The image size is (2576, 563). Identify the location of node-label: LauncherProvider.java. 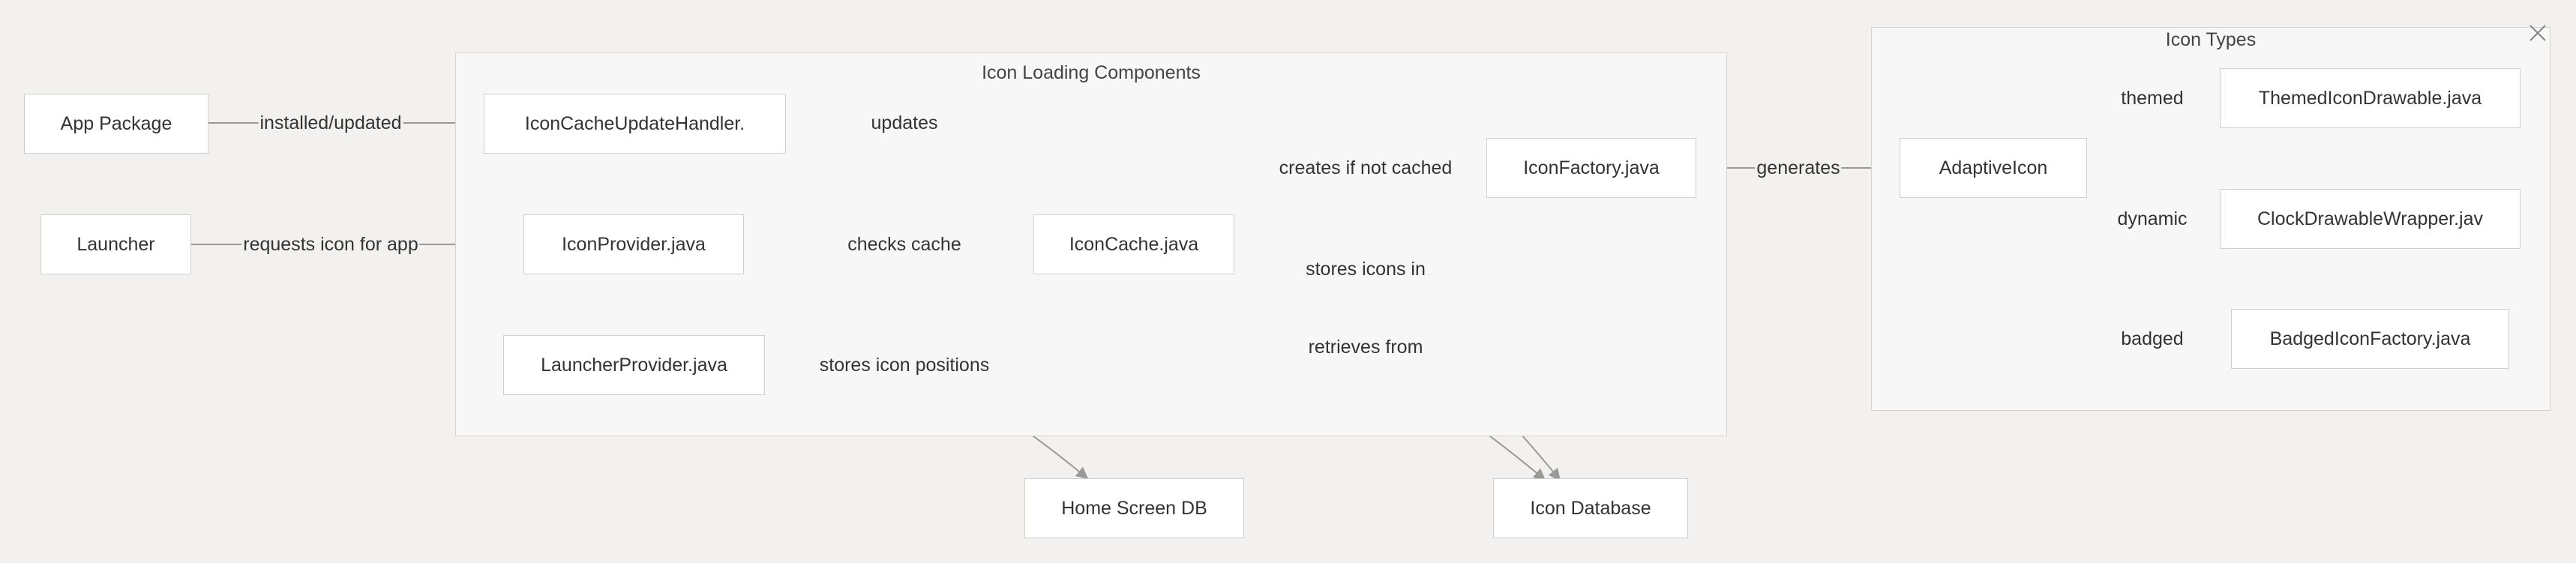
(634, 365).